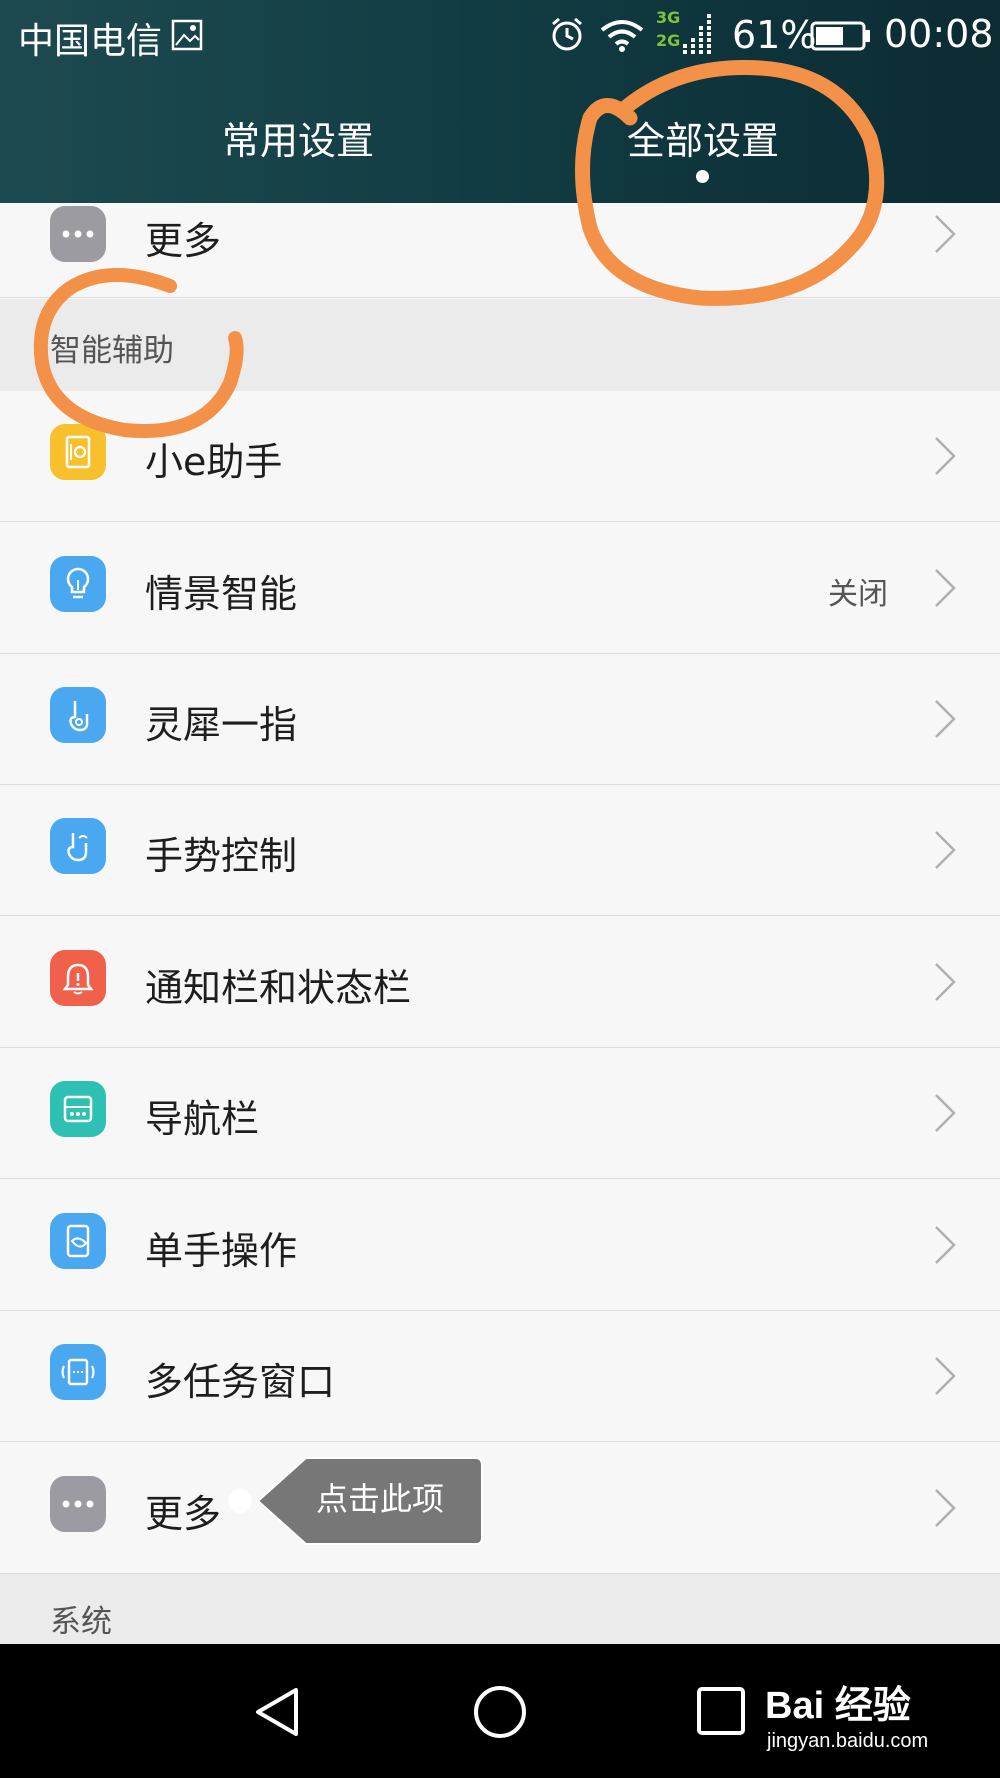  Describe the element at coordinates (500, 719) in the screenshot. I see `list-item-knuckle: 灵犀一指` at that location.